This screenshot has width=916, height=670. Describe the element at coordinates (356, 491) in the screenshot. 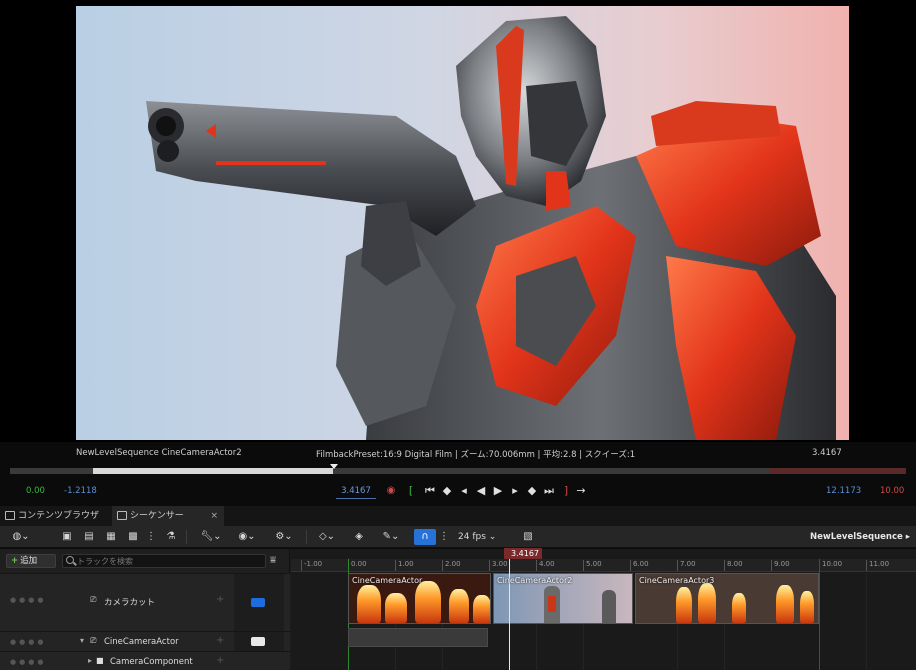

I see `current-time-field: 3.4167` at that location.